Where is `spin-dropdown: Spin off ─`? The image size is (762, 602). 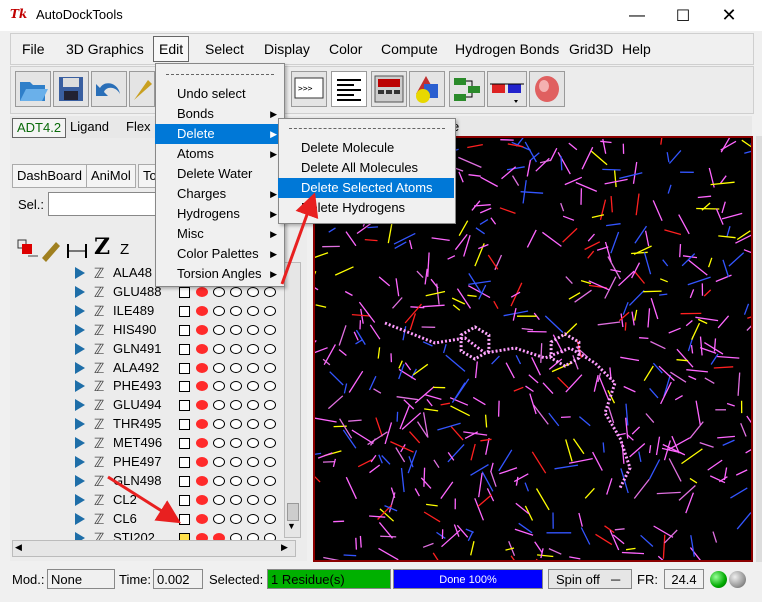
spin-dropdown: Spin off ─ is located at coordinates (590, 579).